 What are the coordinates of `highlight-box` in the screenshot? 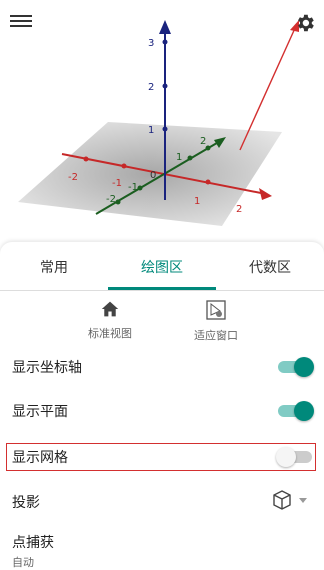 It's located at (161, 457).